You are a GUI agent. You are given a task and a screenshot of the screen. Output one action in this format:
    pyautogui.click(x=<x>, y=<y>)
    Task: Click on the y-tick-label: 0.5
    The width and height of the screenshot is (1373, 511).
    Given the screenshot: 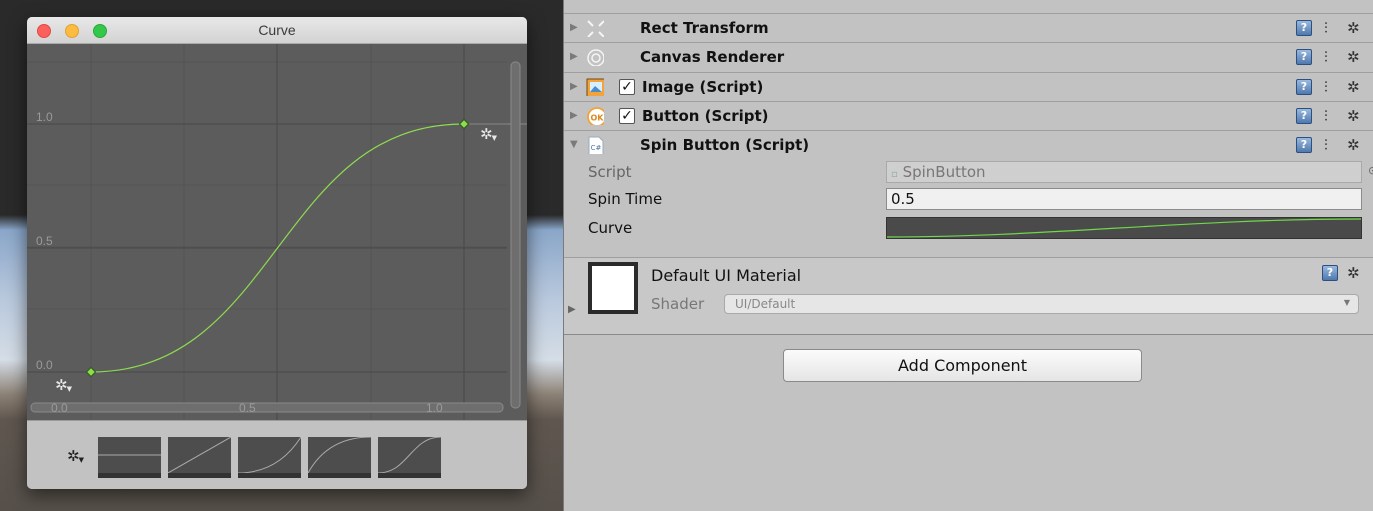 What is the action you would take?
    pyautogui.click(x=44, y=241)
    